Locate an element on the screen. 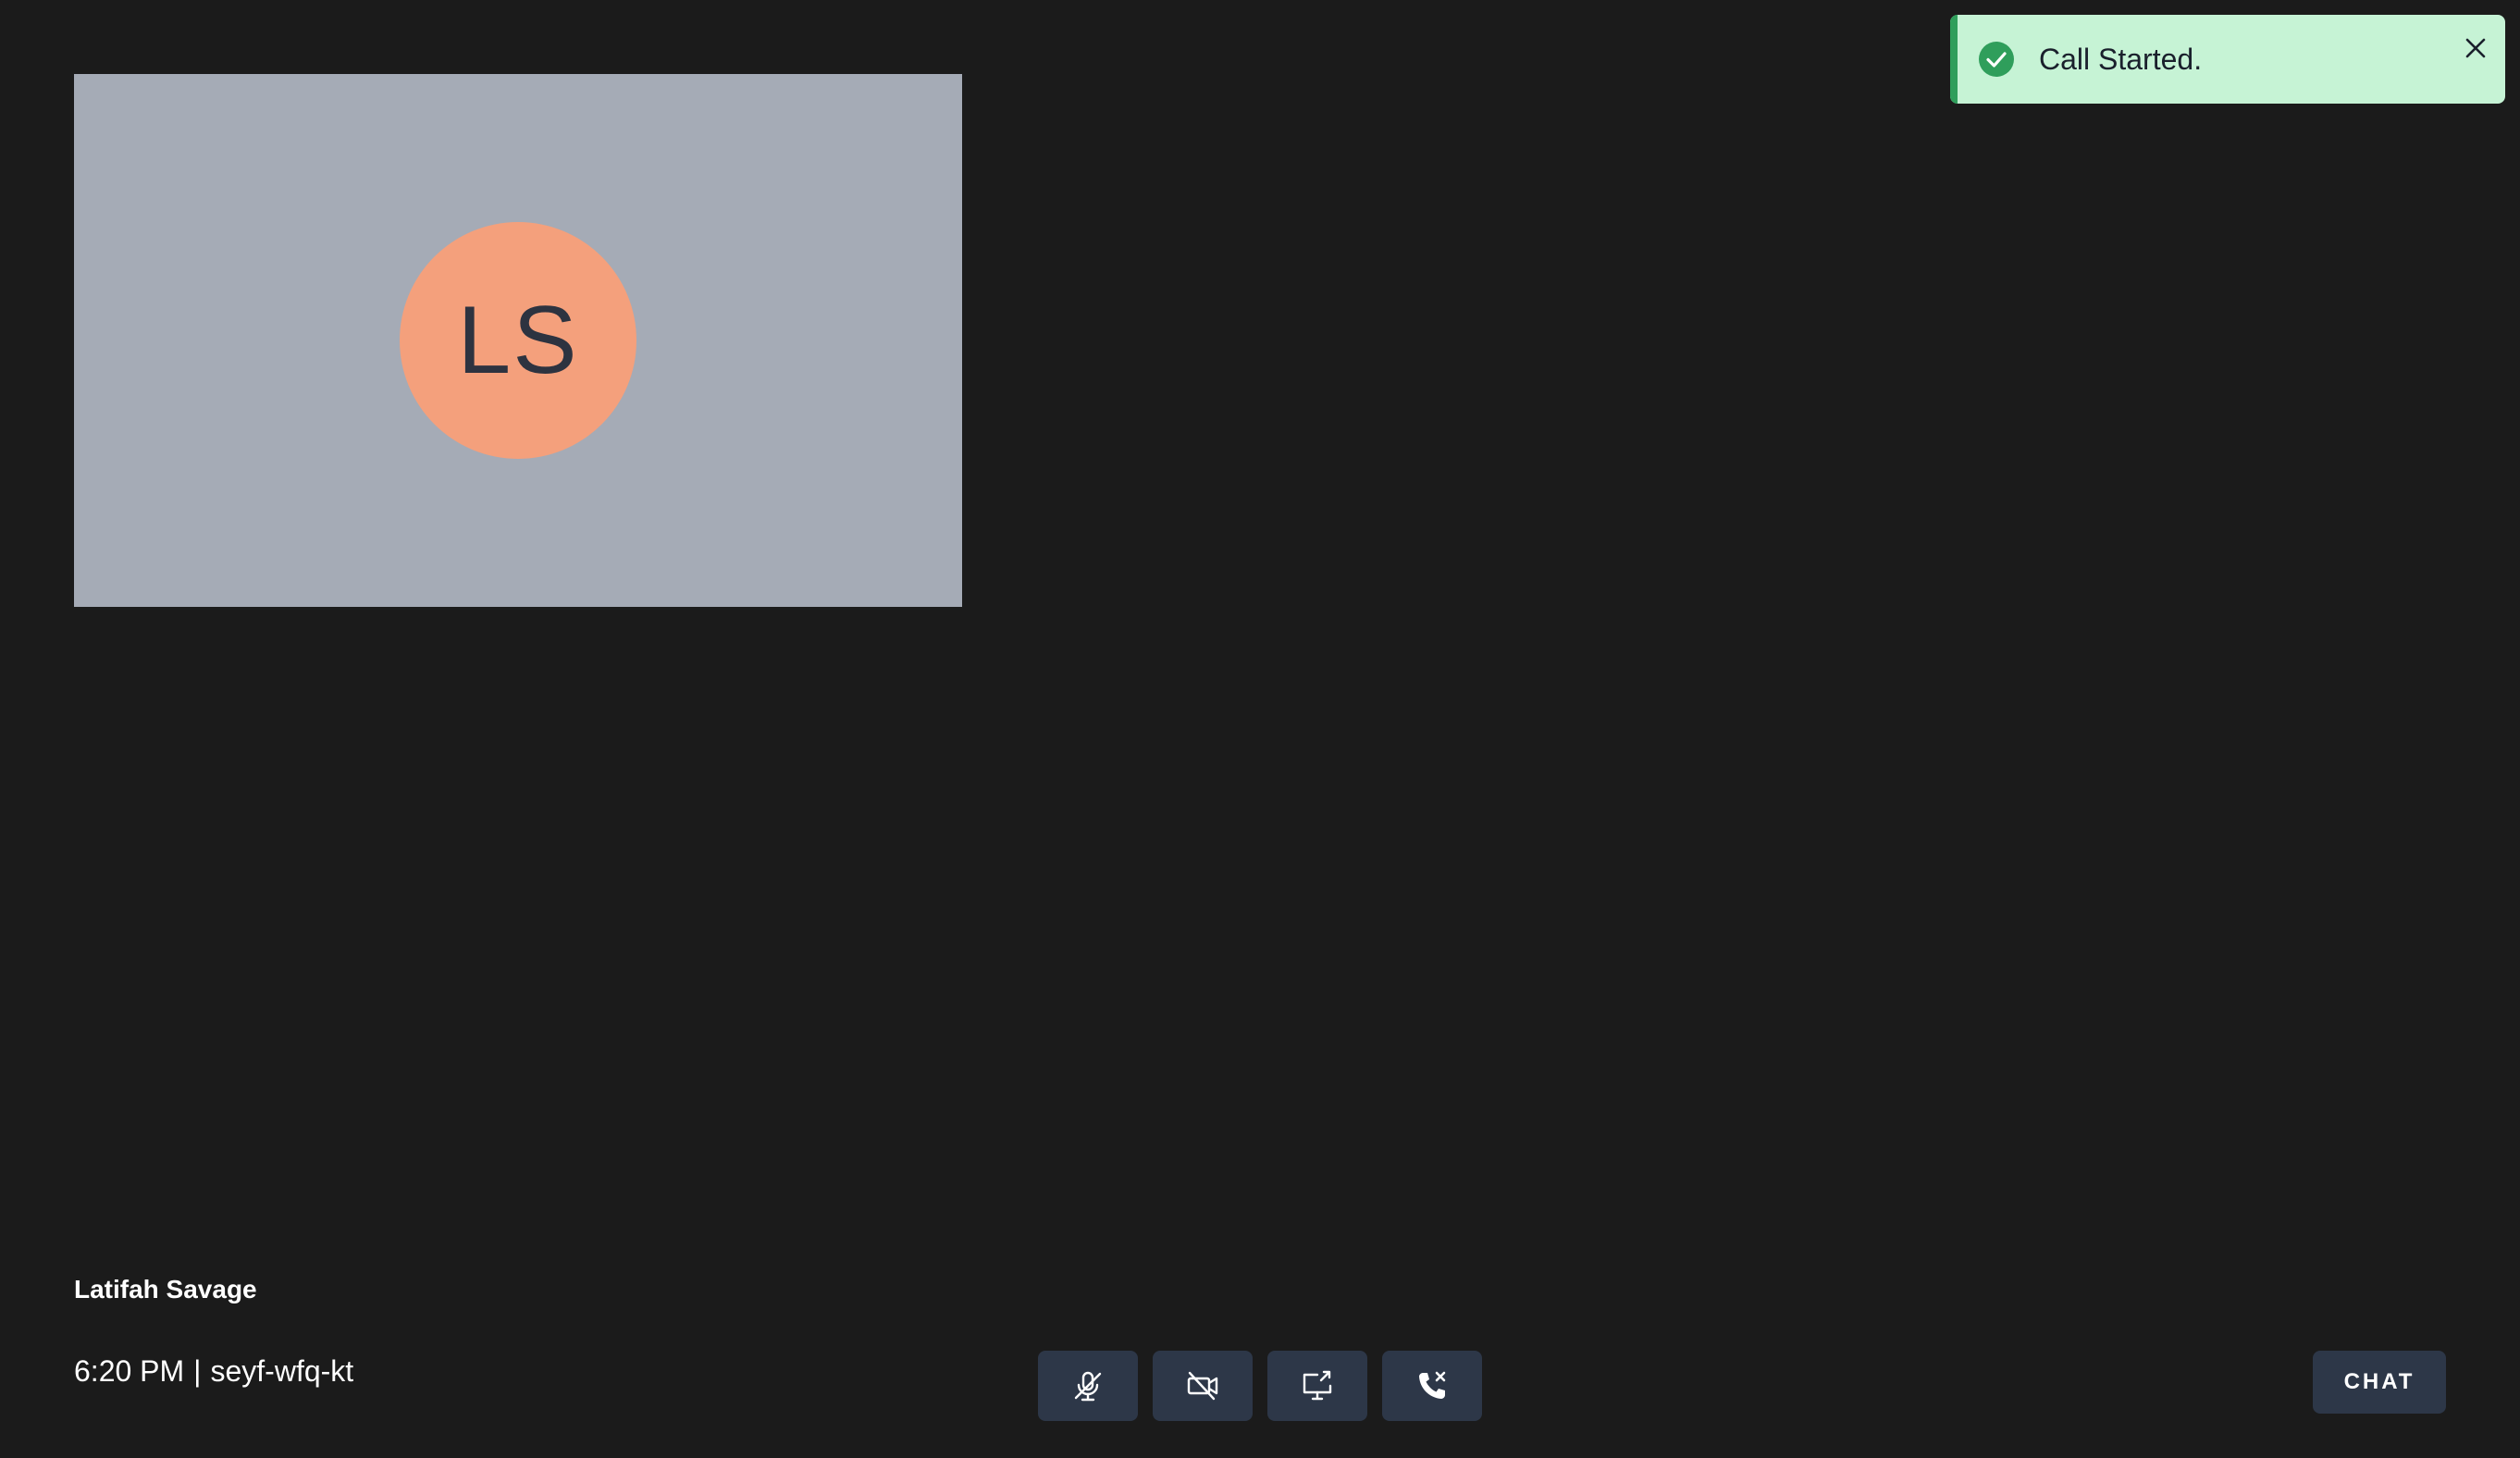  participant-video-tile: LS is located at coordinates (518, 340).